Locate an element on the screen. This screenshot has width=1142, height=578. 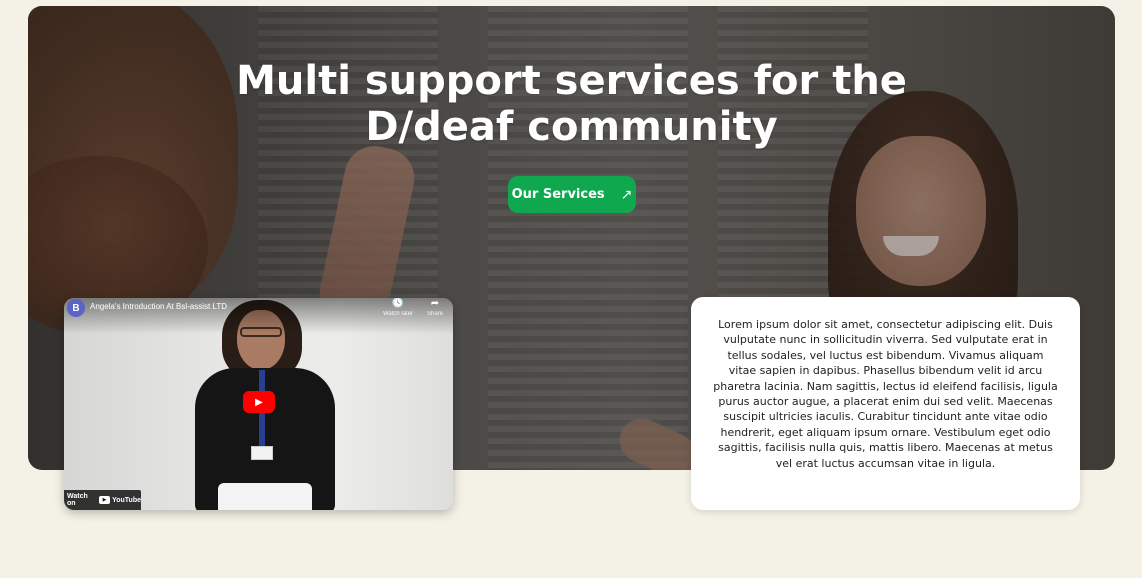
youtube-label: YouTube is located at coordinates (126, 500).